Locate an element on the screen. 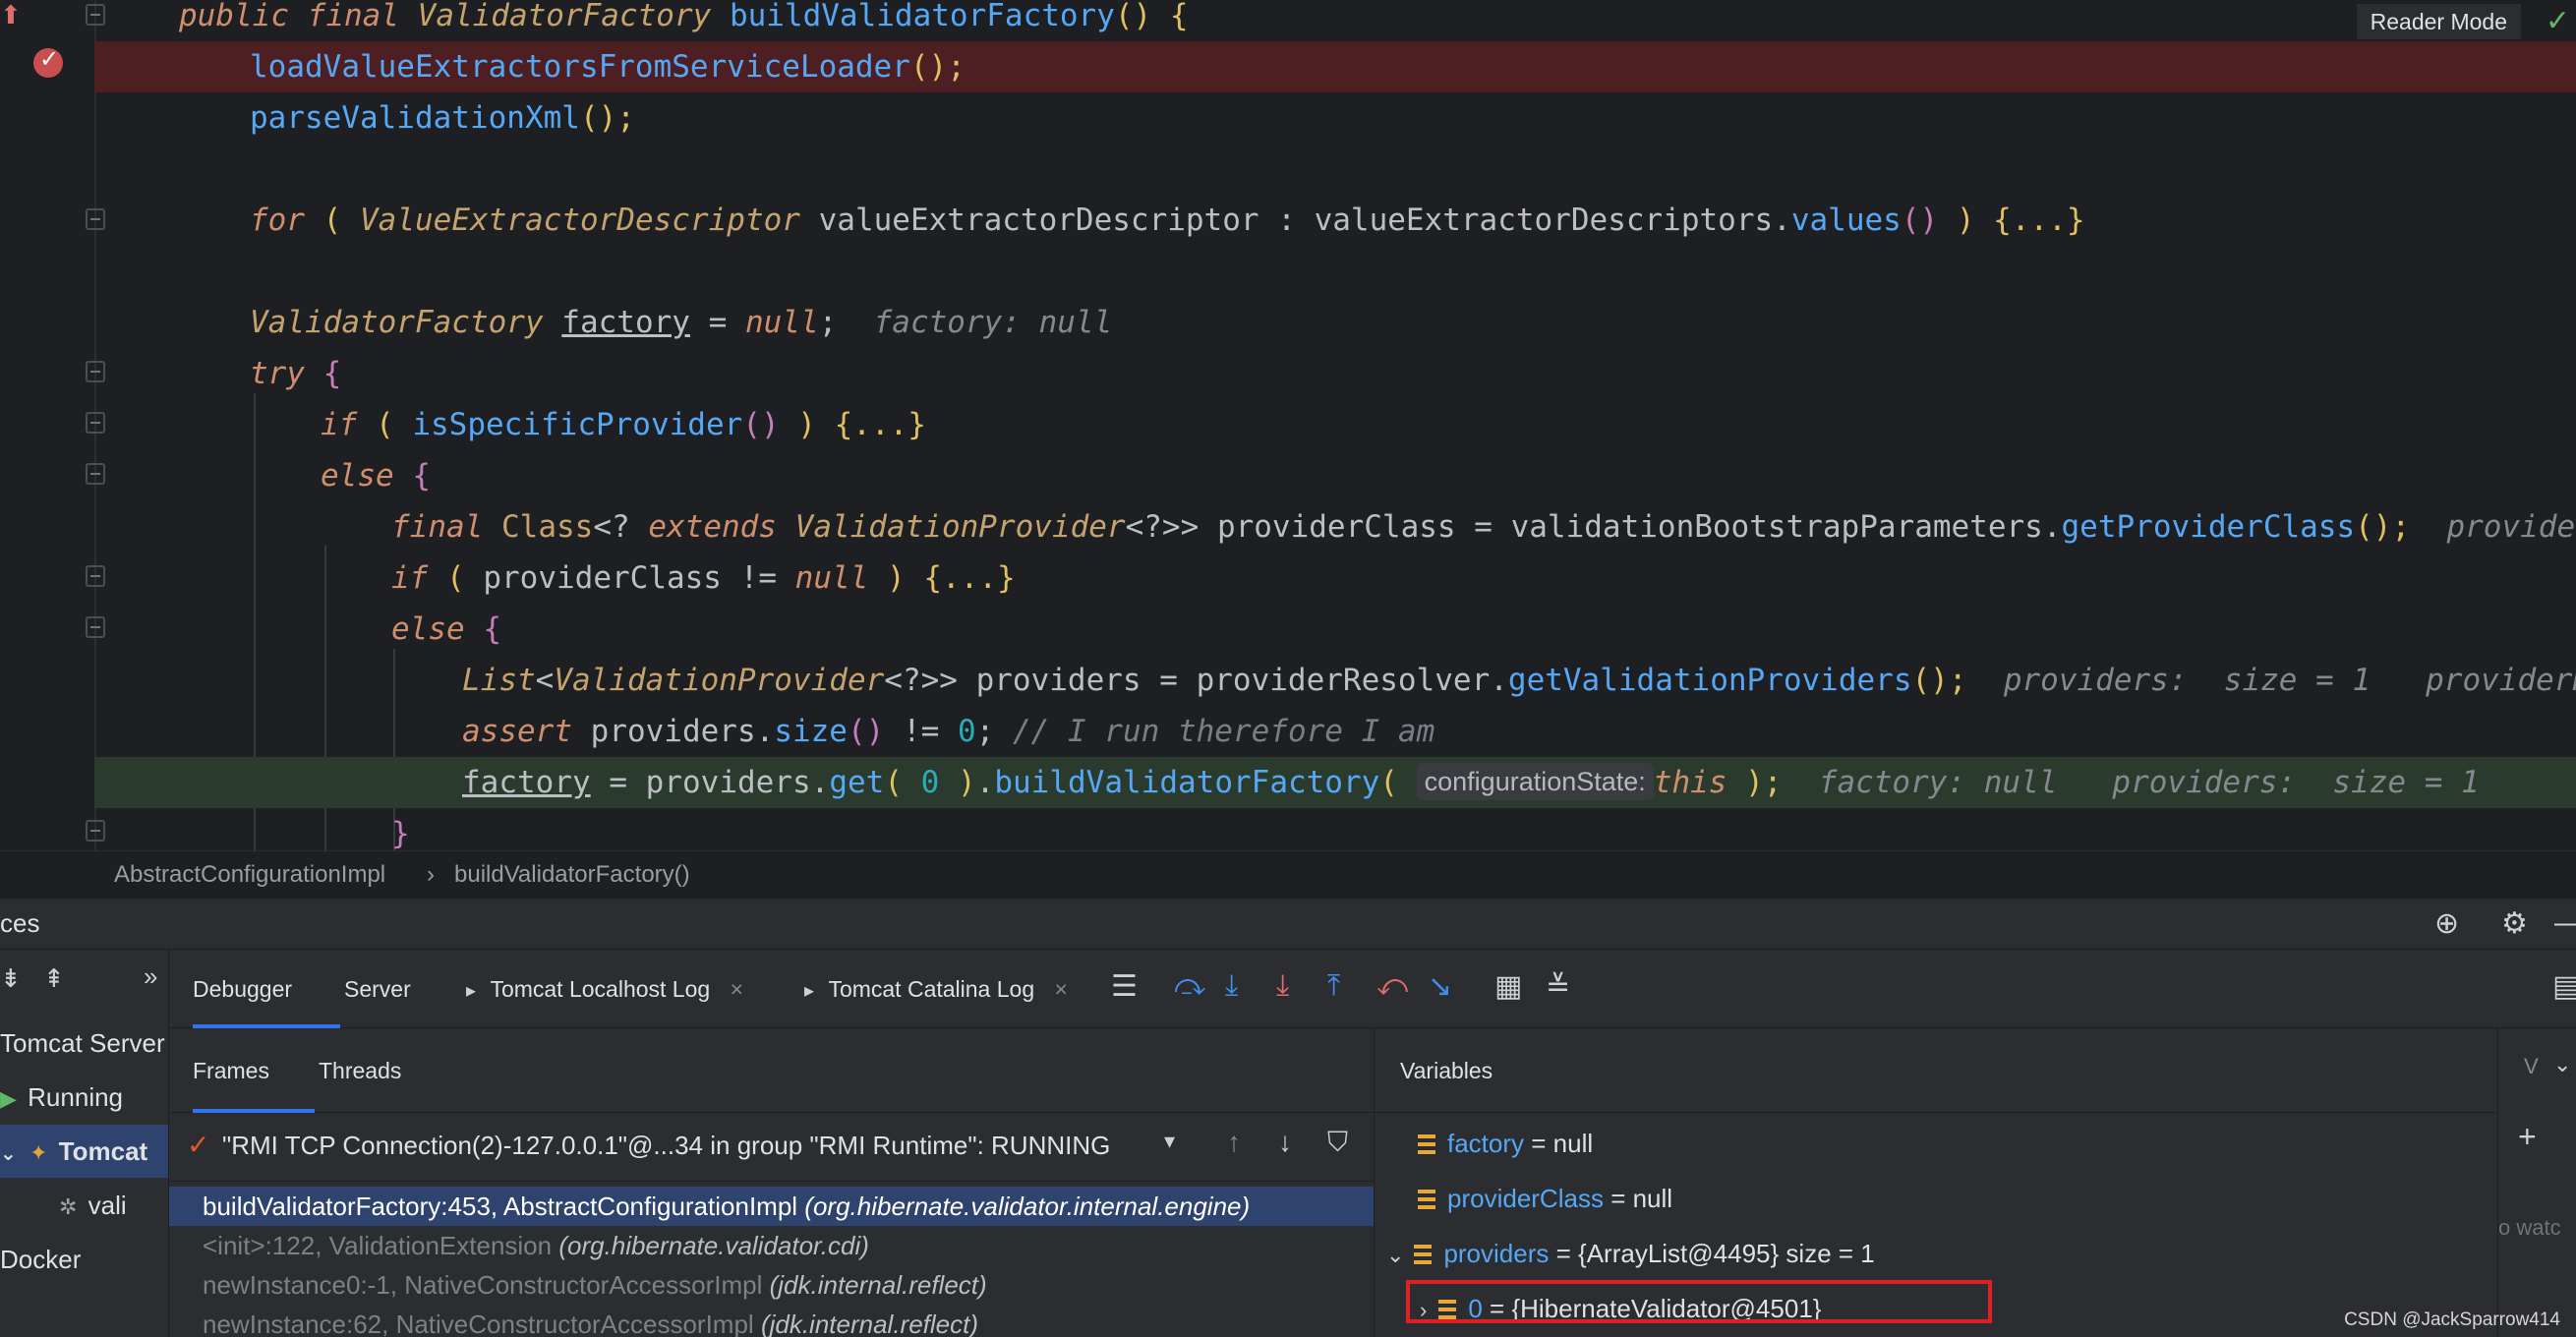 The width and height of the screenshot is (2576, 1337). drop-frame-icon: ⤺ is located at coordinates (1392, 986).